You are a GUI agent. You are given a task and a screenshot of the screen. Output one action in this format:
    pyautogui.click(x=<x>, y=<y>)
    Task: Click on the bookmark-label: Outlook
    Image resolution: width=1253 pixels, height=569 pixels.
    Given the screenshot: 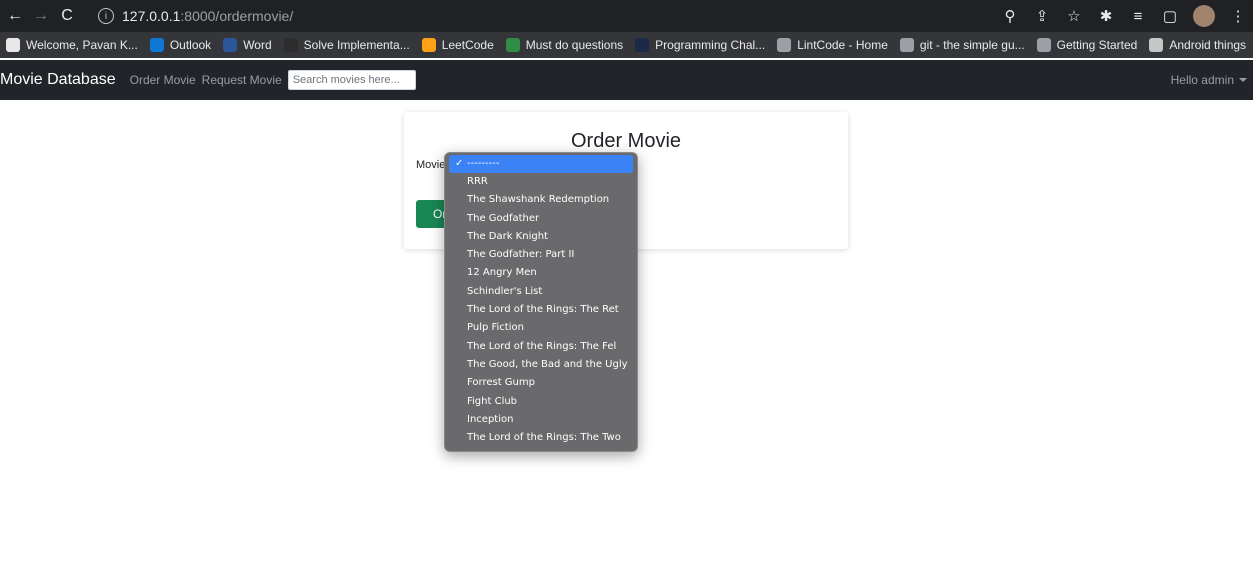 What is the action you would take?
    pyautogui.click(x=190, y=45)
    